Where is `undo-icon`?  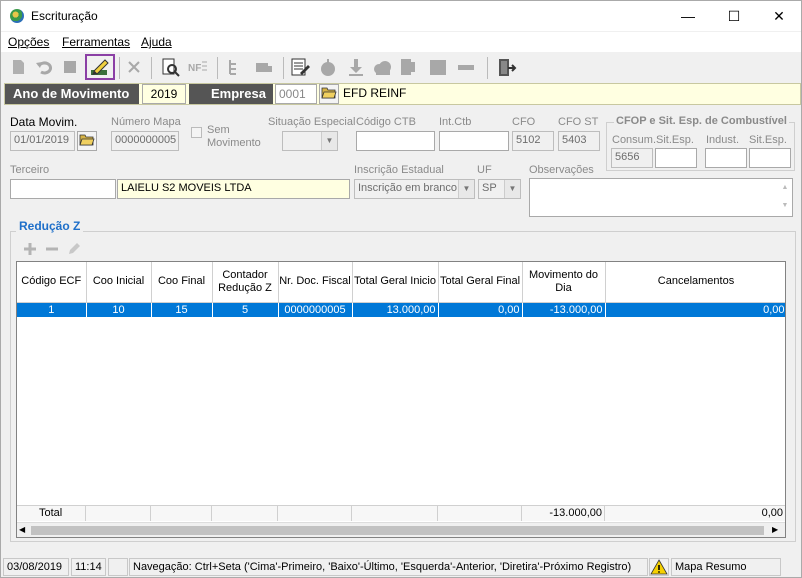 undo-icon is located at coordinates (44, 67).